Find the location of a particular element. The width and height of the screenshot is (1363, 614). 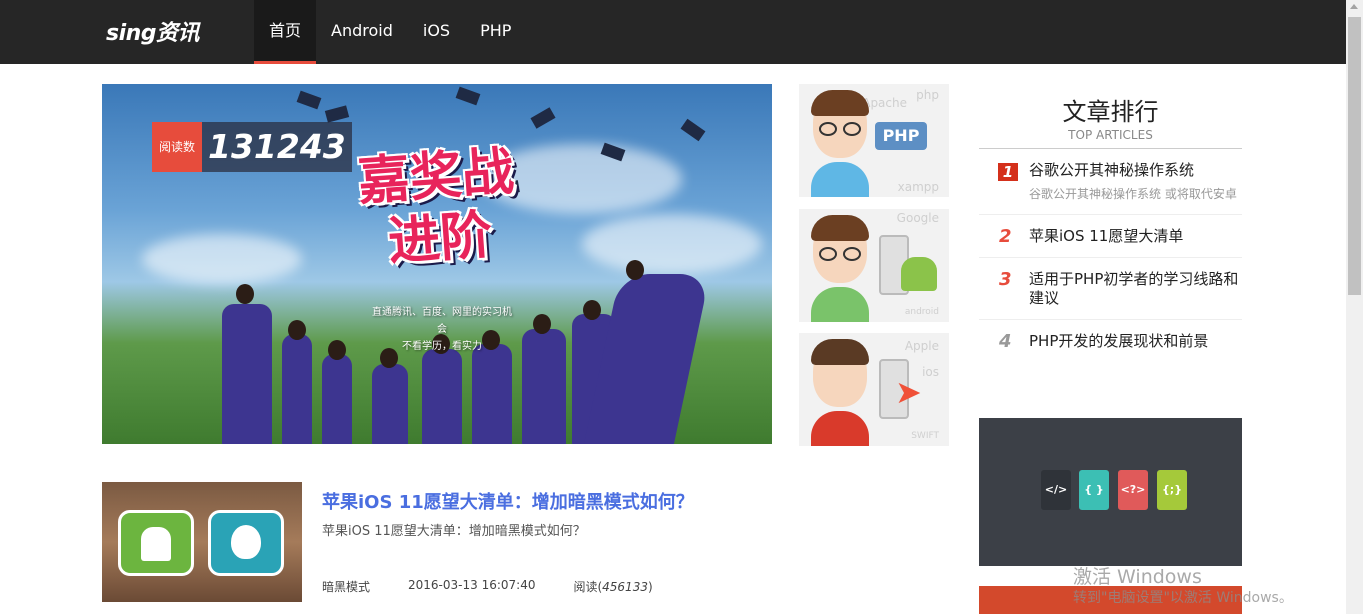

json-file-icon: { } is located at coordinates (1094, 490).